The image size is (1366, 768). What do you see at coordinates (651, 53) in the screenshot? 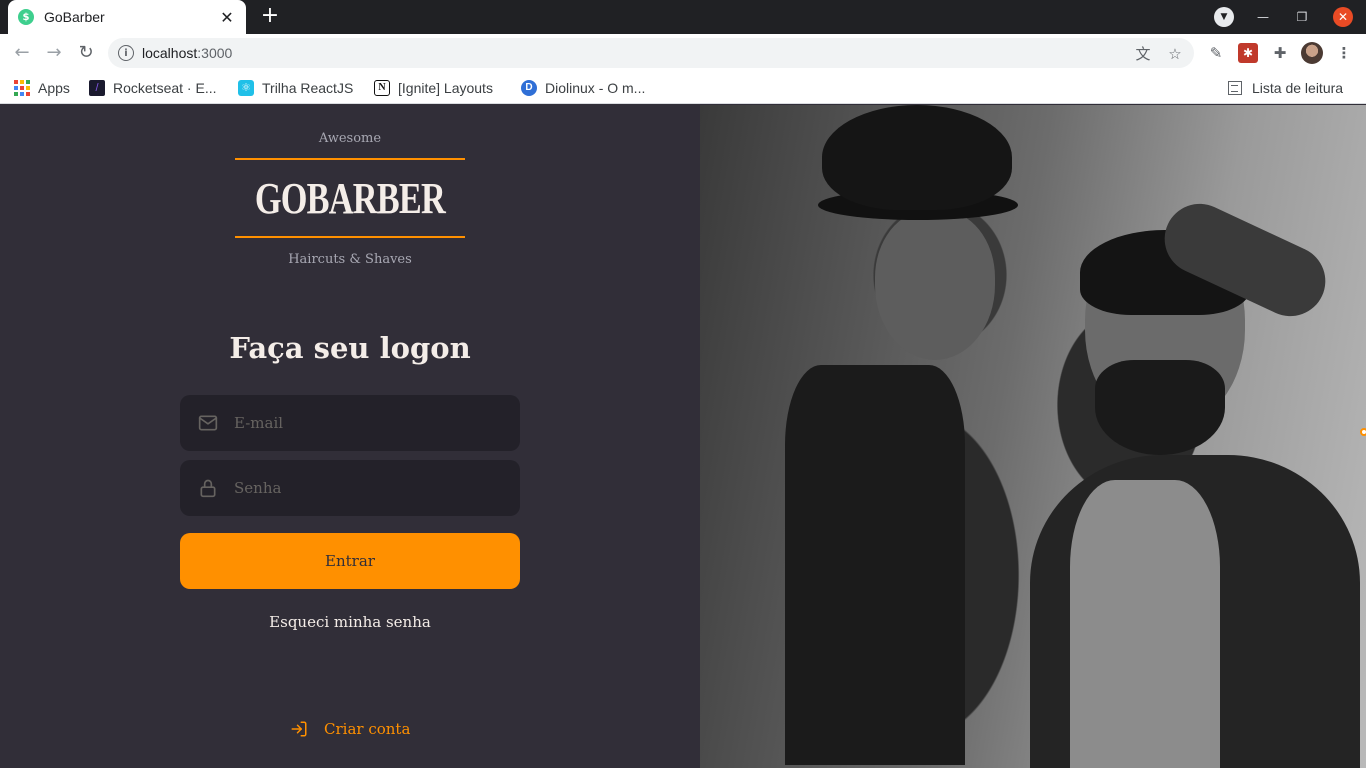
I see `address-bar: i localhost:3000 文 ☆` at bounding box center [651, 53].